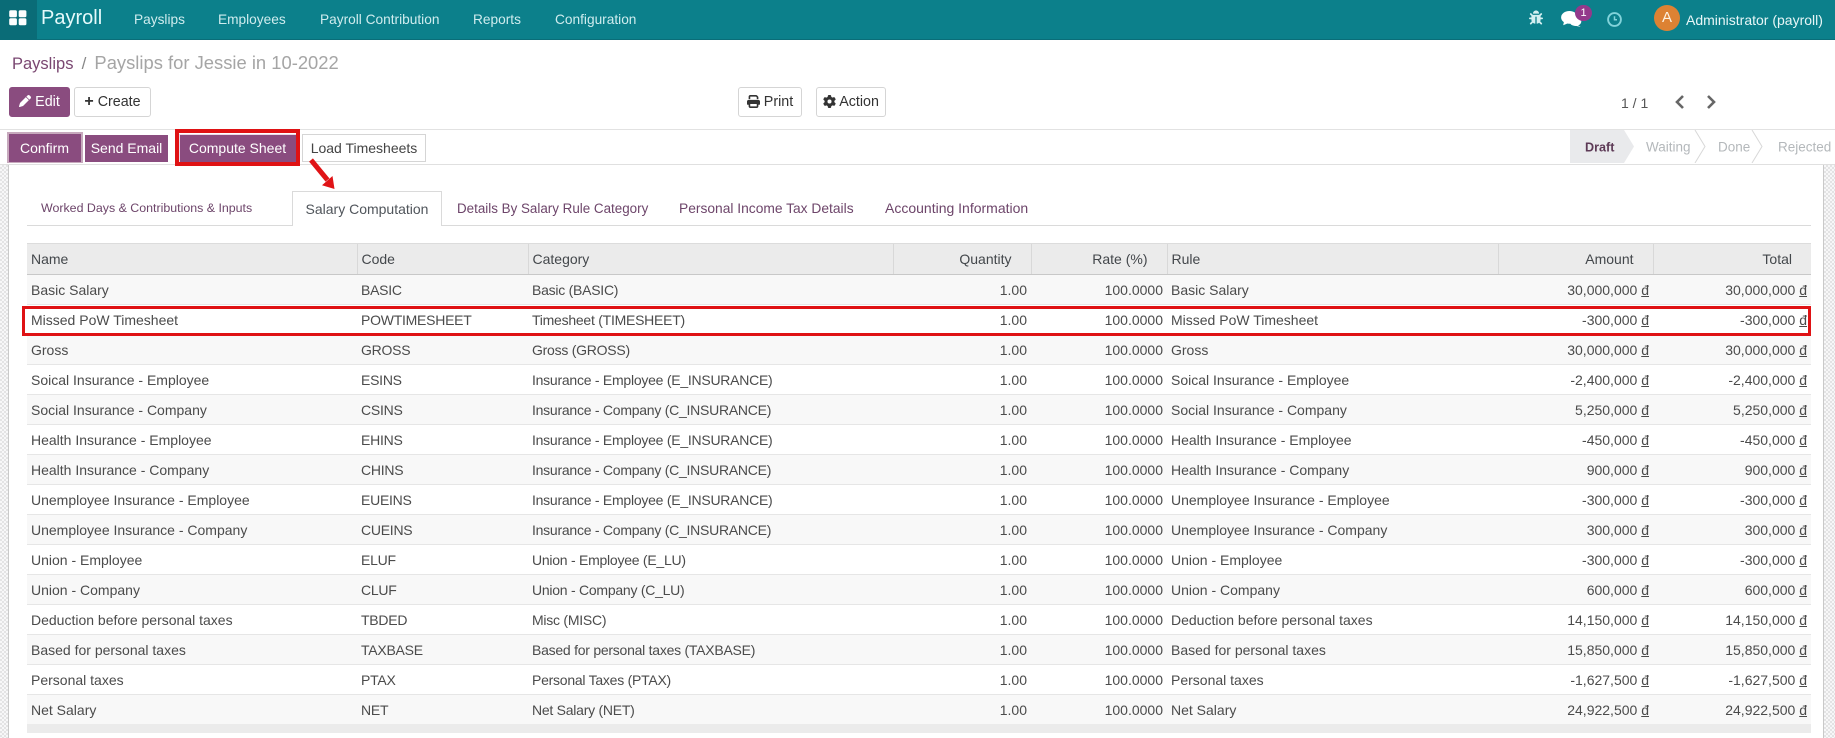  Describe the element at coordinates (1668, 147) in the screenshot. I see `svg-text: Waiting` at that location.